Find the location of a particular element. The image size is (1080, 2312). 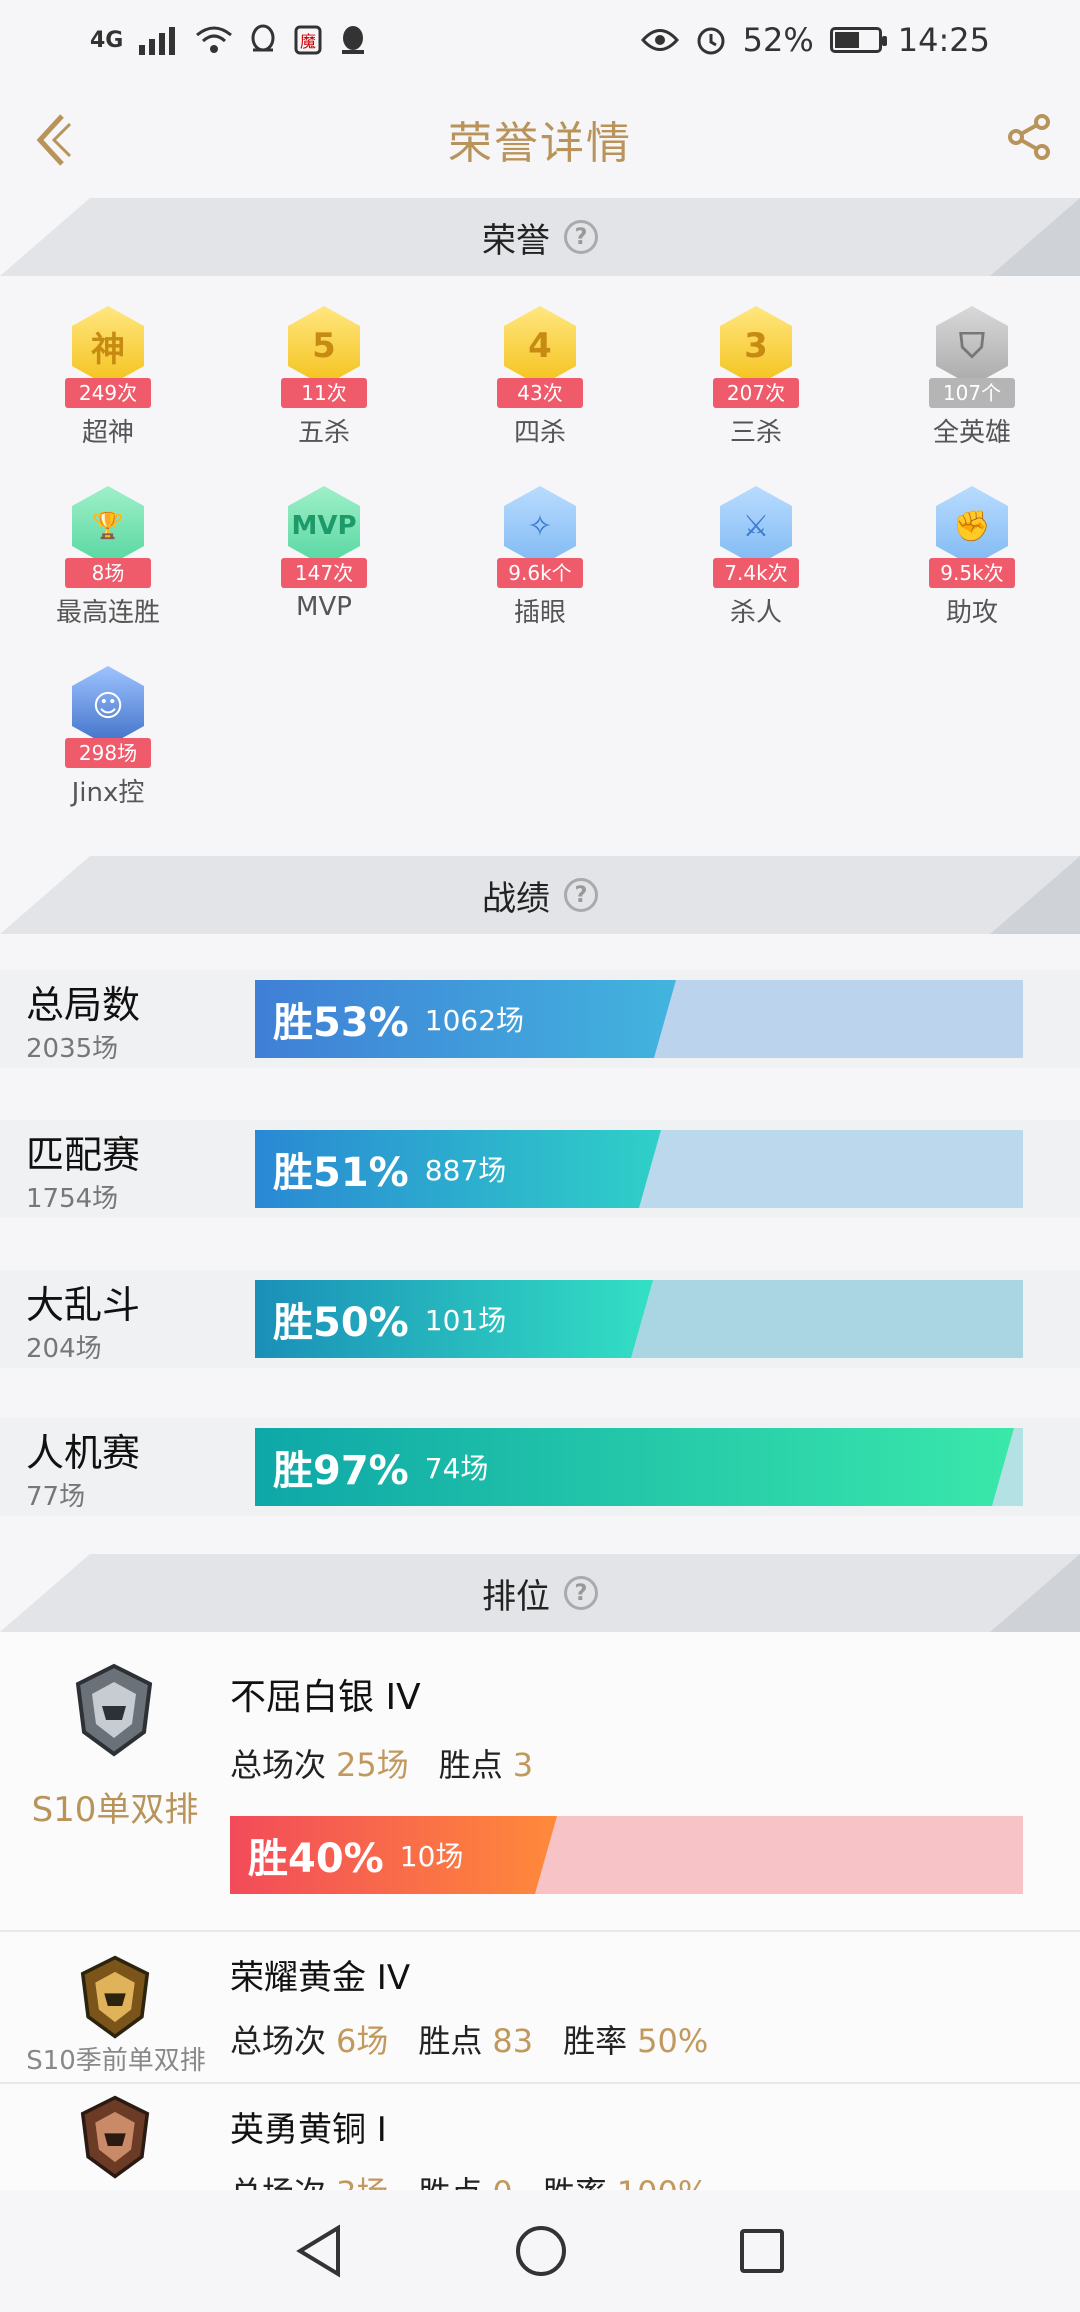

honor-badge: MVP 147次 is located at coordinates (324, 537).